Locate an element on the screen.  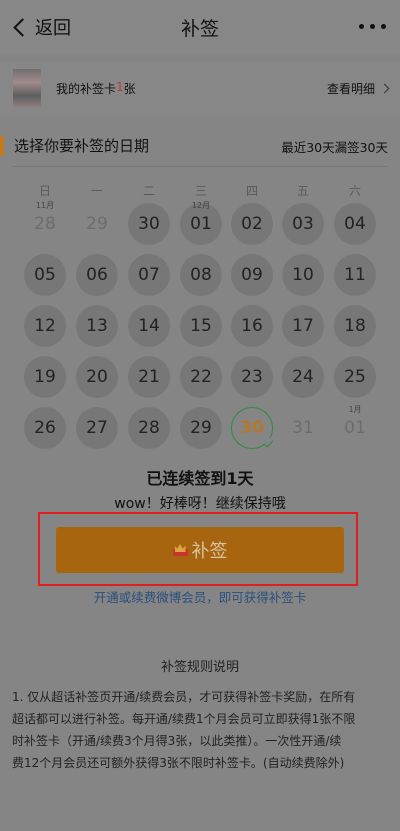
calendar-day: 06 is located at coordinates (97, 275).